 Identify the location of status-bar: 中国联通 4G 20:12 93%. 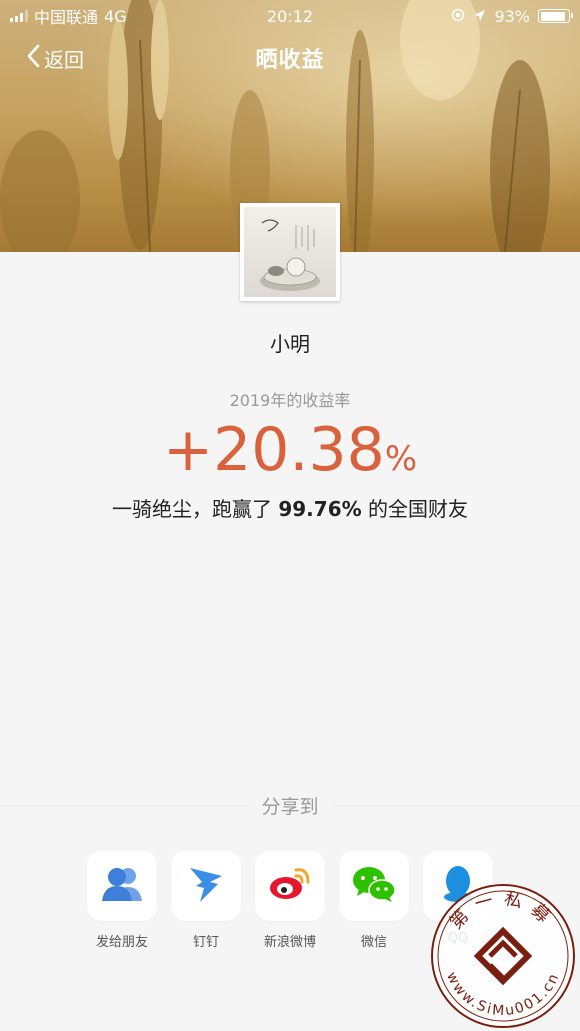
(290, 16).